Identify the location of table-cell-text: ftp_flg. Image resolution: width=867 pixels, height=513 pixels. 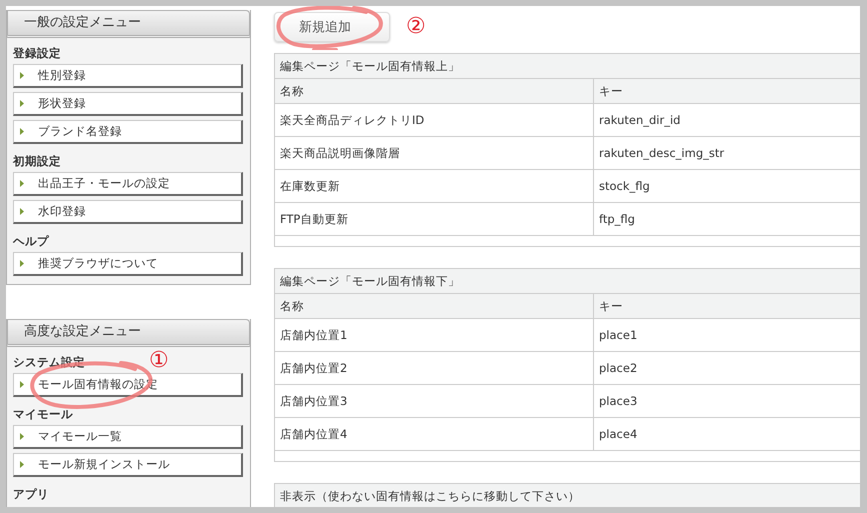
(617, 219).